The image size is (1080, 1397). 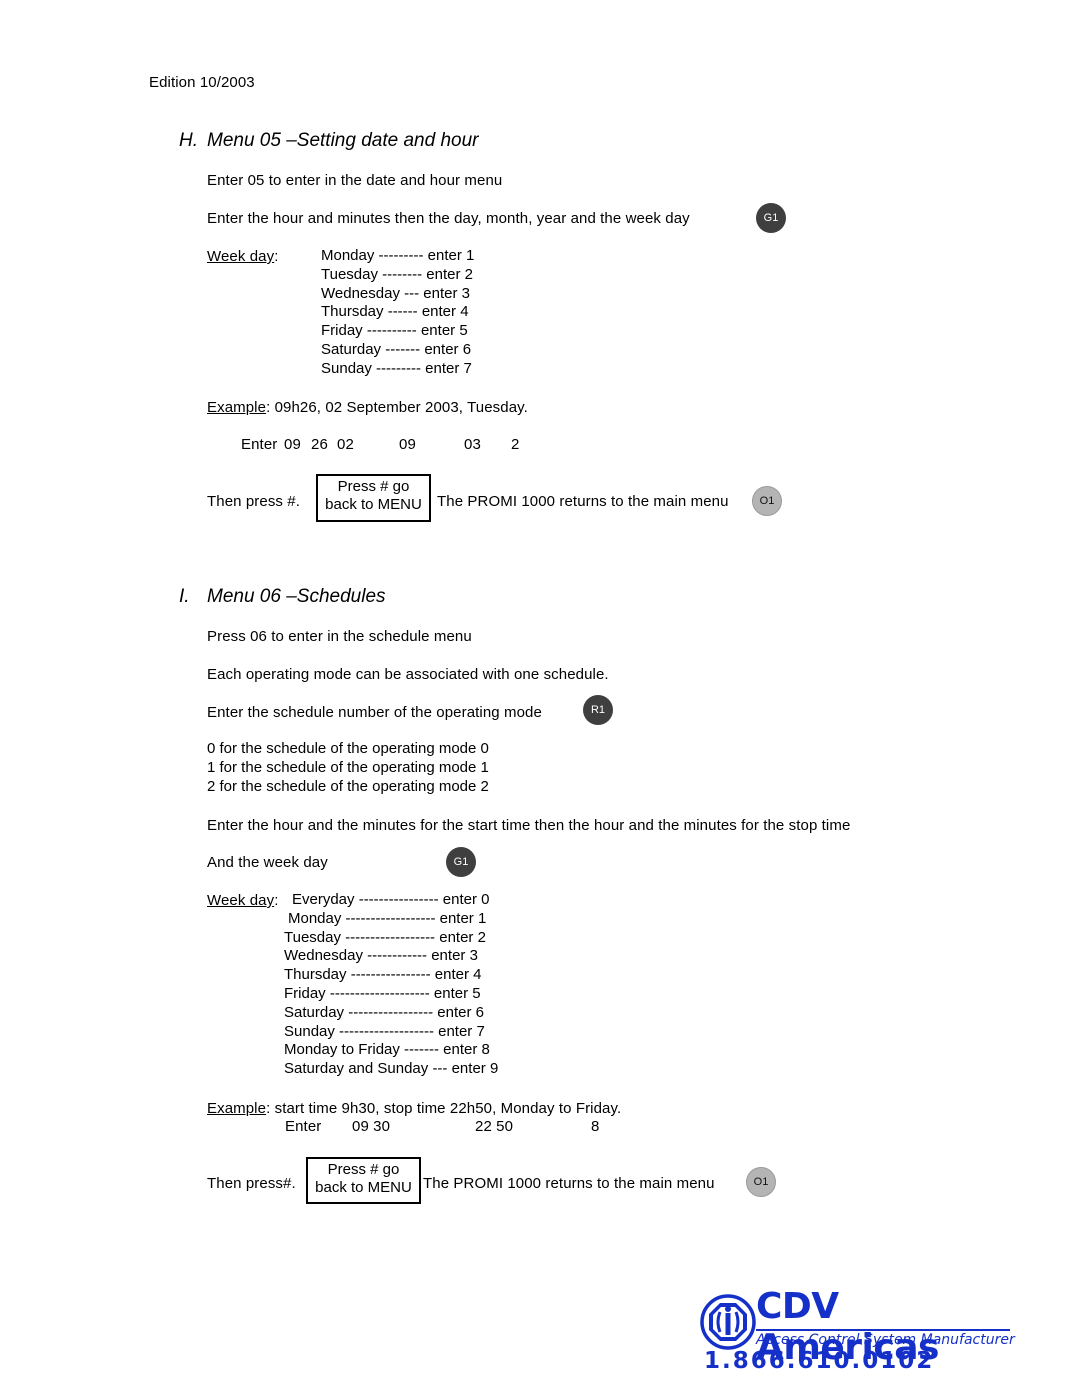 What do you see at coordinates (383, 975) in the screenshot?
I see `weekday-item: Thursday ---------------- enter 4` at bounding box center [383, 975].